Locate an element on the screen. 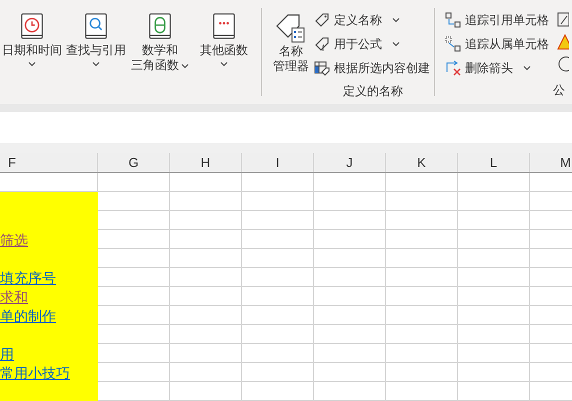 This screenshot has width=572, height=401. tag-function-icon is located at coordinates (322, 44).